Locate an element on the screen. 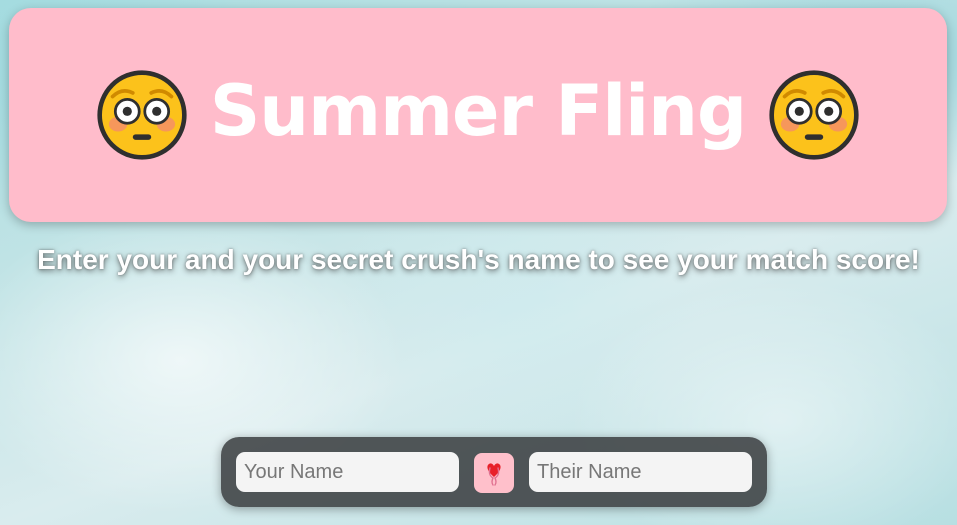 This screenshot has height=525, width=957. your-name-input is located at coordinates (347, 472).